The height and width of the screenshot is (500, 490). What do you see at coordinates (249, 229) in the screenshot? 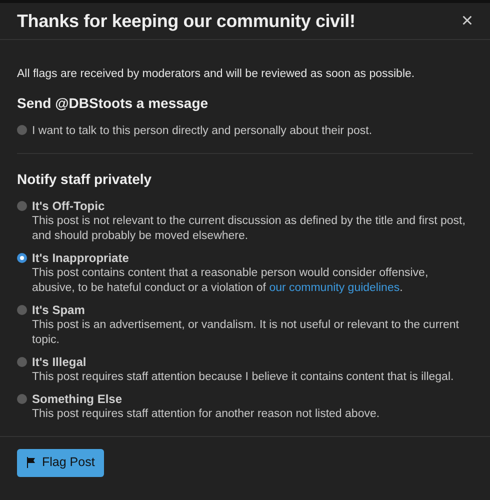
I see `option-description: This post is not relevant to the current discussion as defined by the title and first post, and should probably be moved elsewhere.` at bounding box center [249, 229].